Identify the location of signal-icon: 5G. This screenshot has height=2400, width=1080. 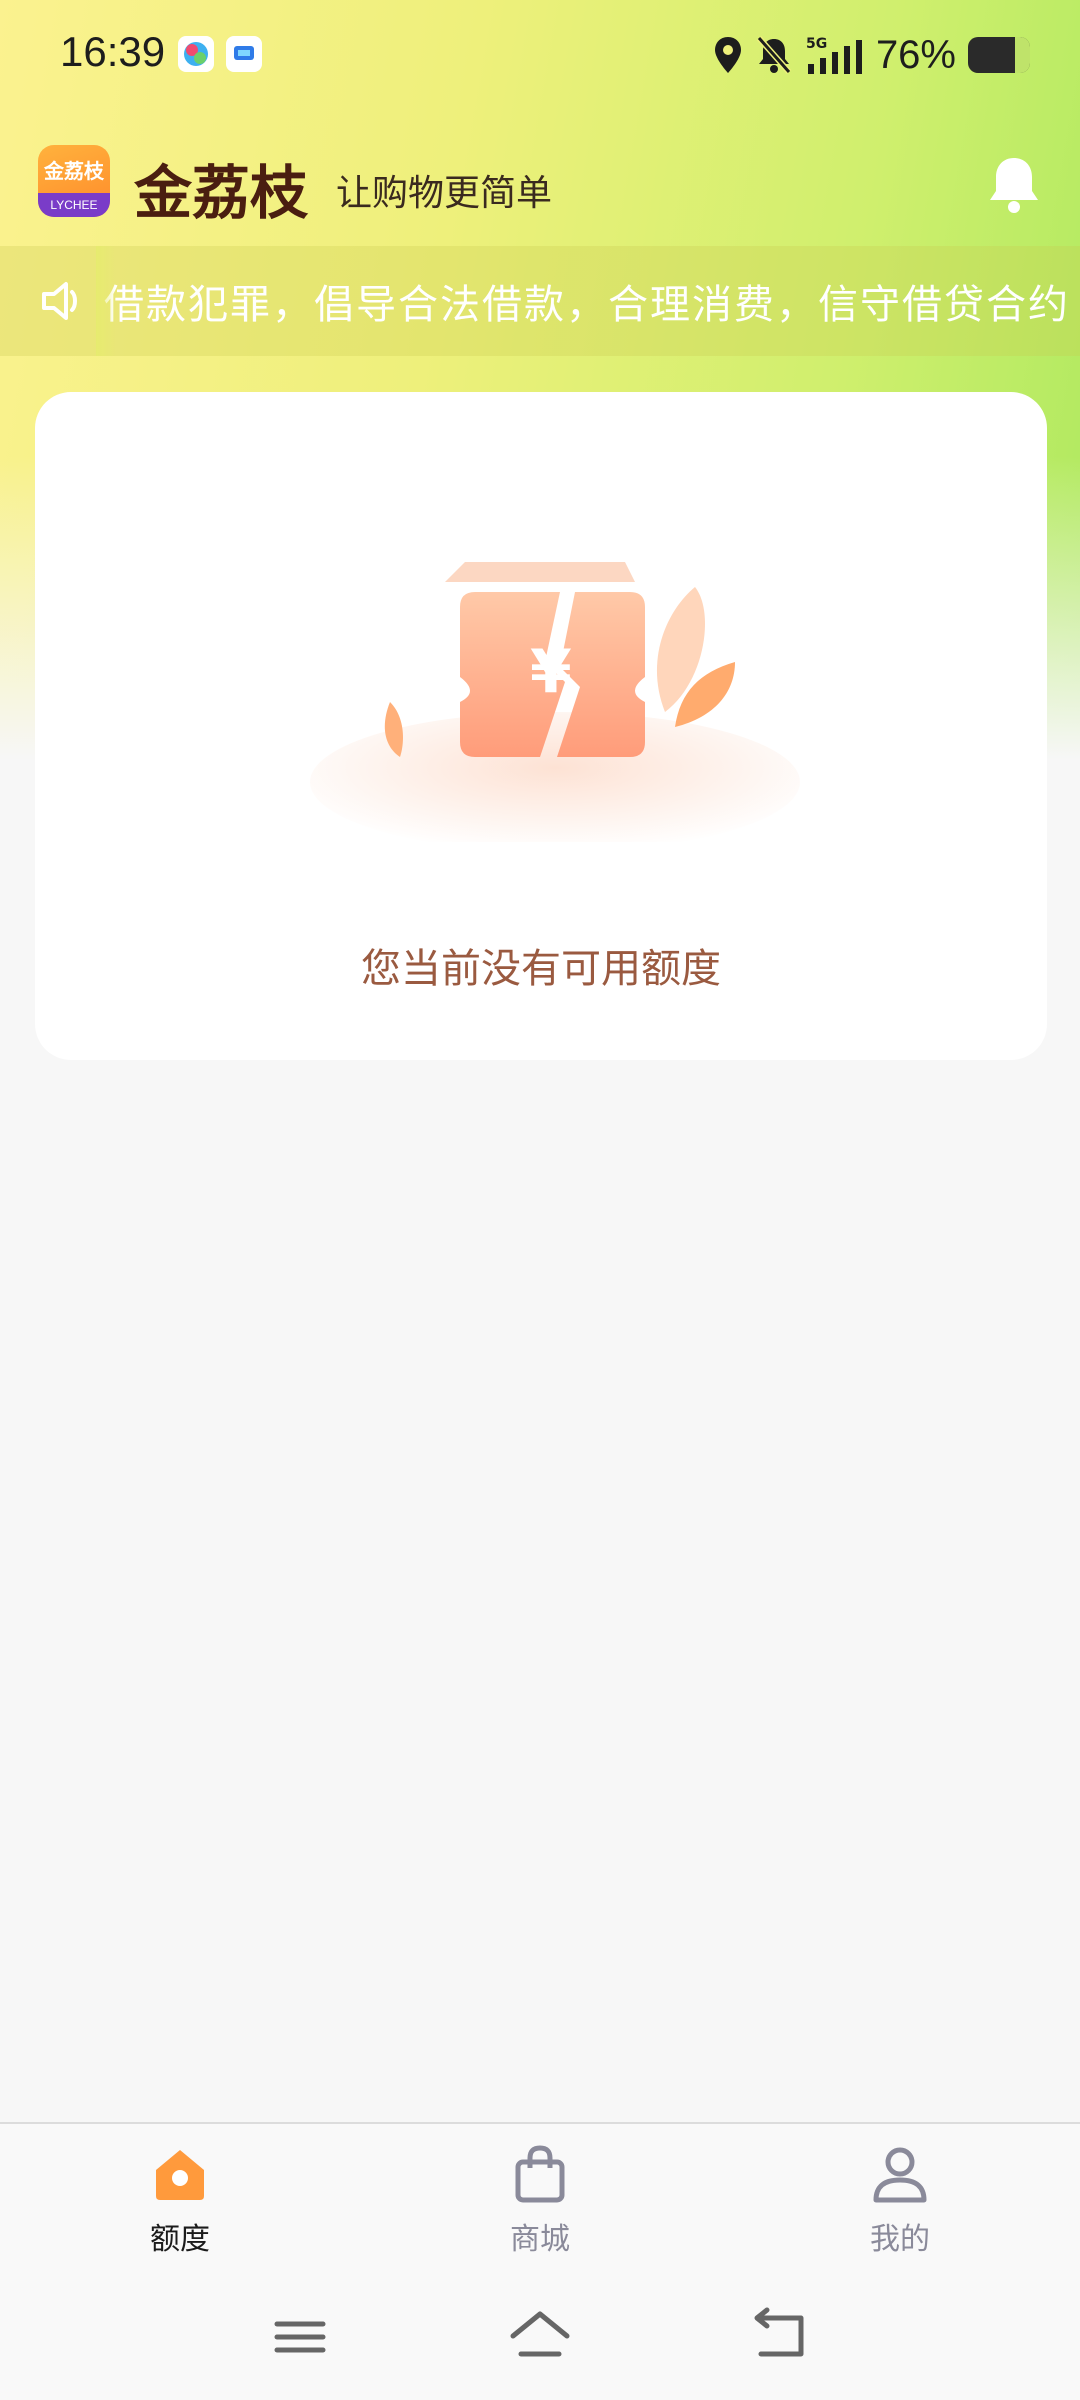
(834, 55).